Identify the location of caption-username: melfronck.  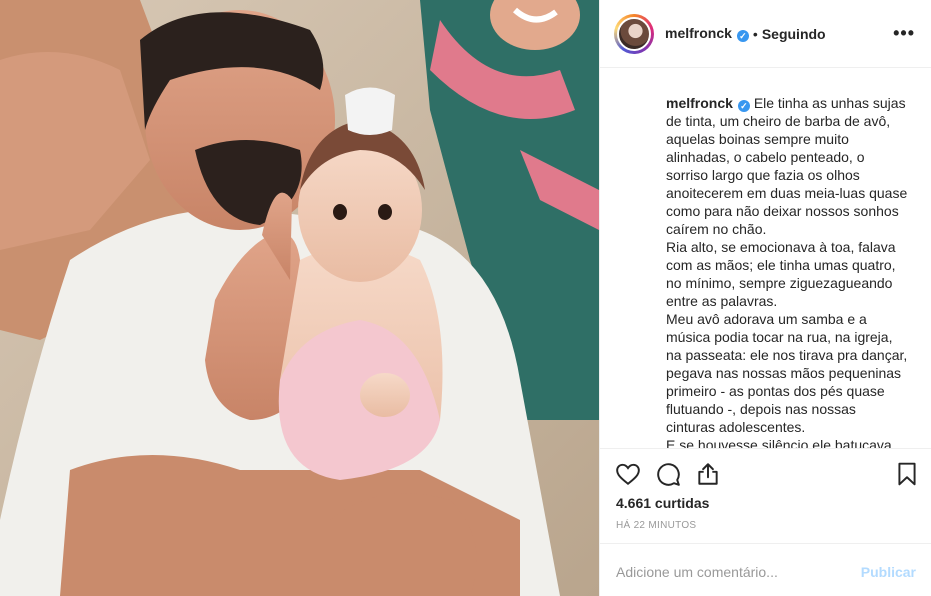
(699, 103).